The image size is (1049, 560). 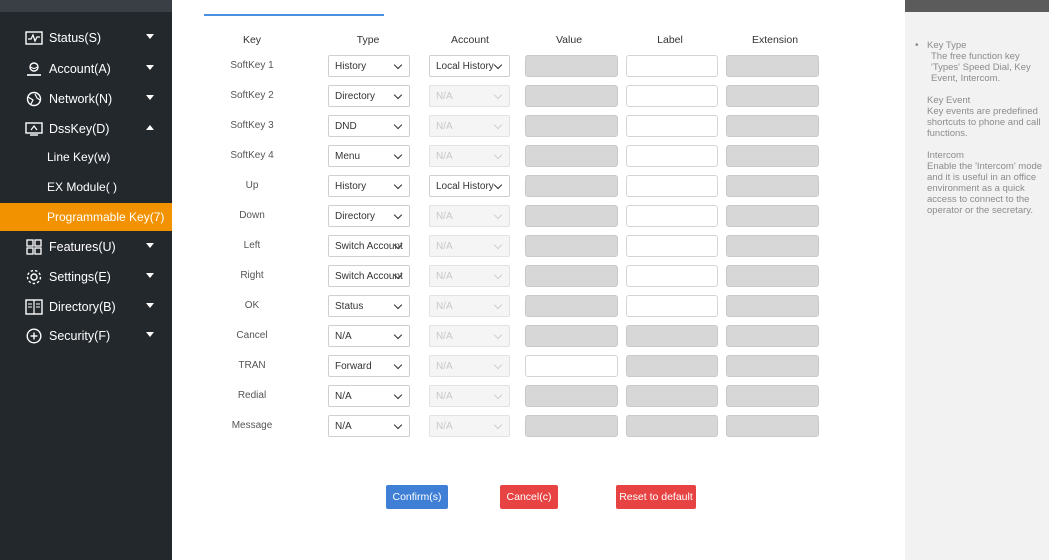 I want to click on sidebar-top-strip, so click(x=86, y=6).